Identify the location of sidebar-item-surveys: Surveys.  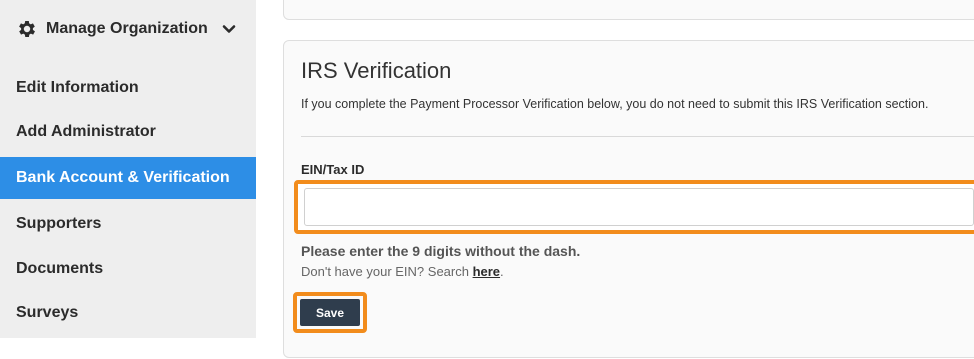
(128, 313).